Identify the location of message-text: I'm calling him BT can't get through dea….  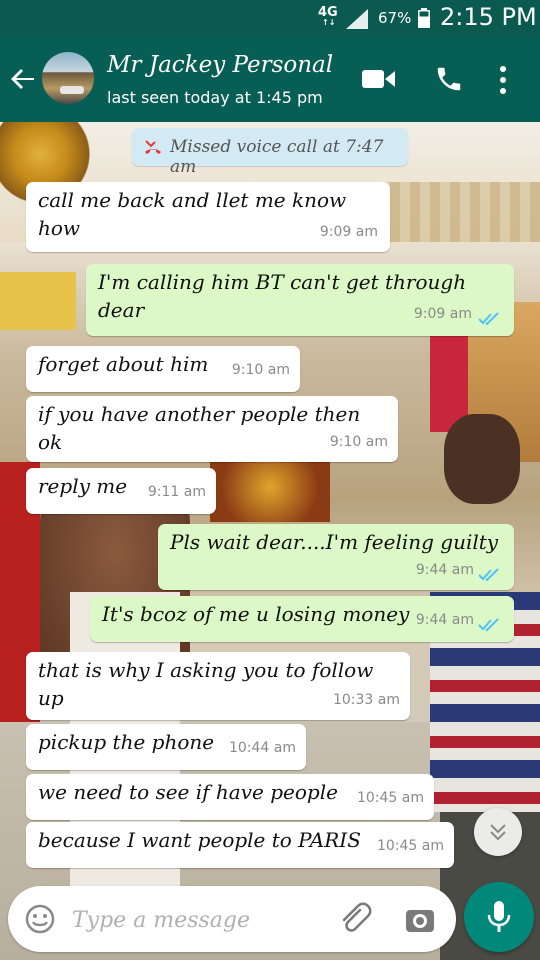
(282, 296).